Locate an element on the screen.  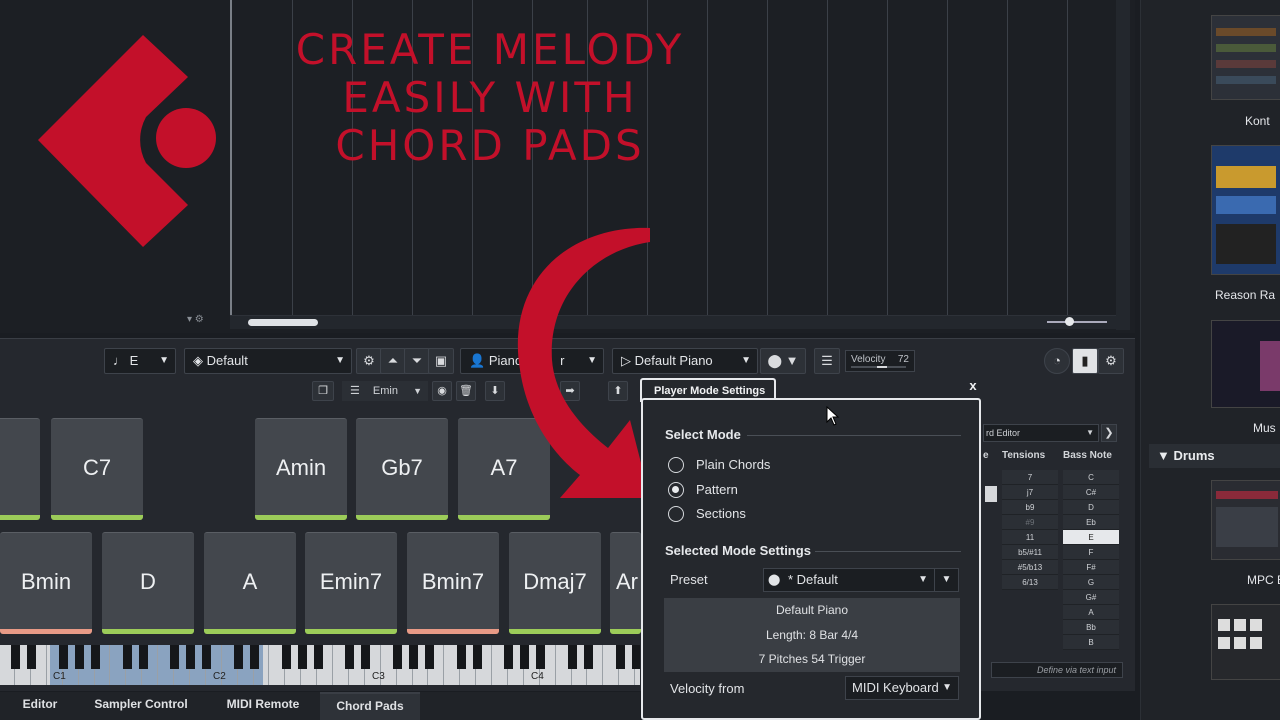
preset-menu-button: ▼ is located at coordinates (946, 580).